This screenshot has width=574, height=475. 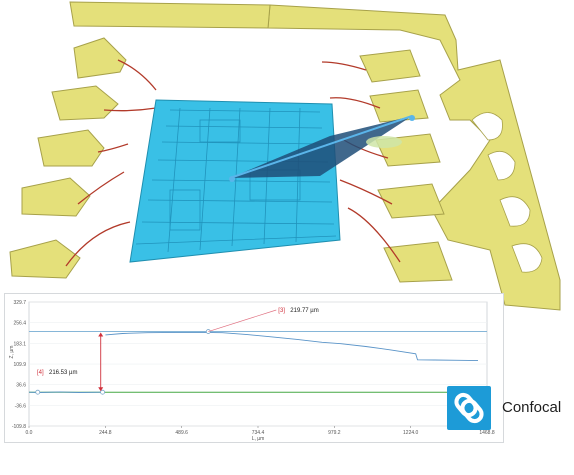 What do you see at coordinates (281, 311) in the screenshot?
I see `annotation-3-id: [3]` at bounding box center [281, 311].